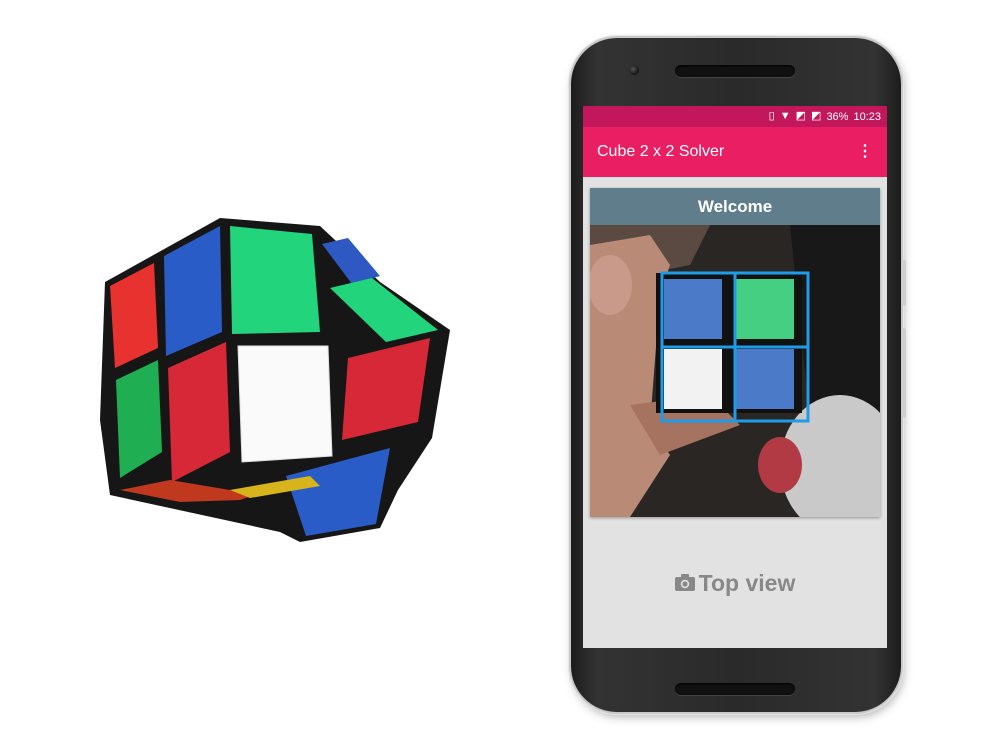 This screenshot has height=750, width=1000. I want to click on overflow-menu-icon: ⋮, so click(865, 152).